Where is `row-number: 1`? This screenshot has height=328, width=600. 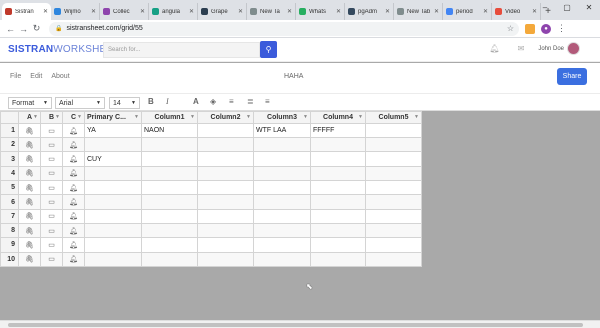
row-number: 1 is located at coordinates (9, 130).